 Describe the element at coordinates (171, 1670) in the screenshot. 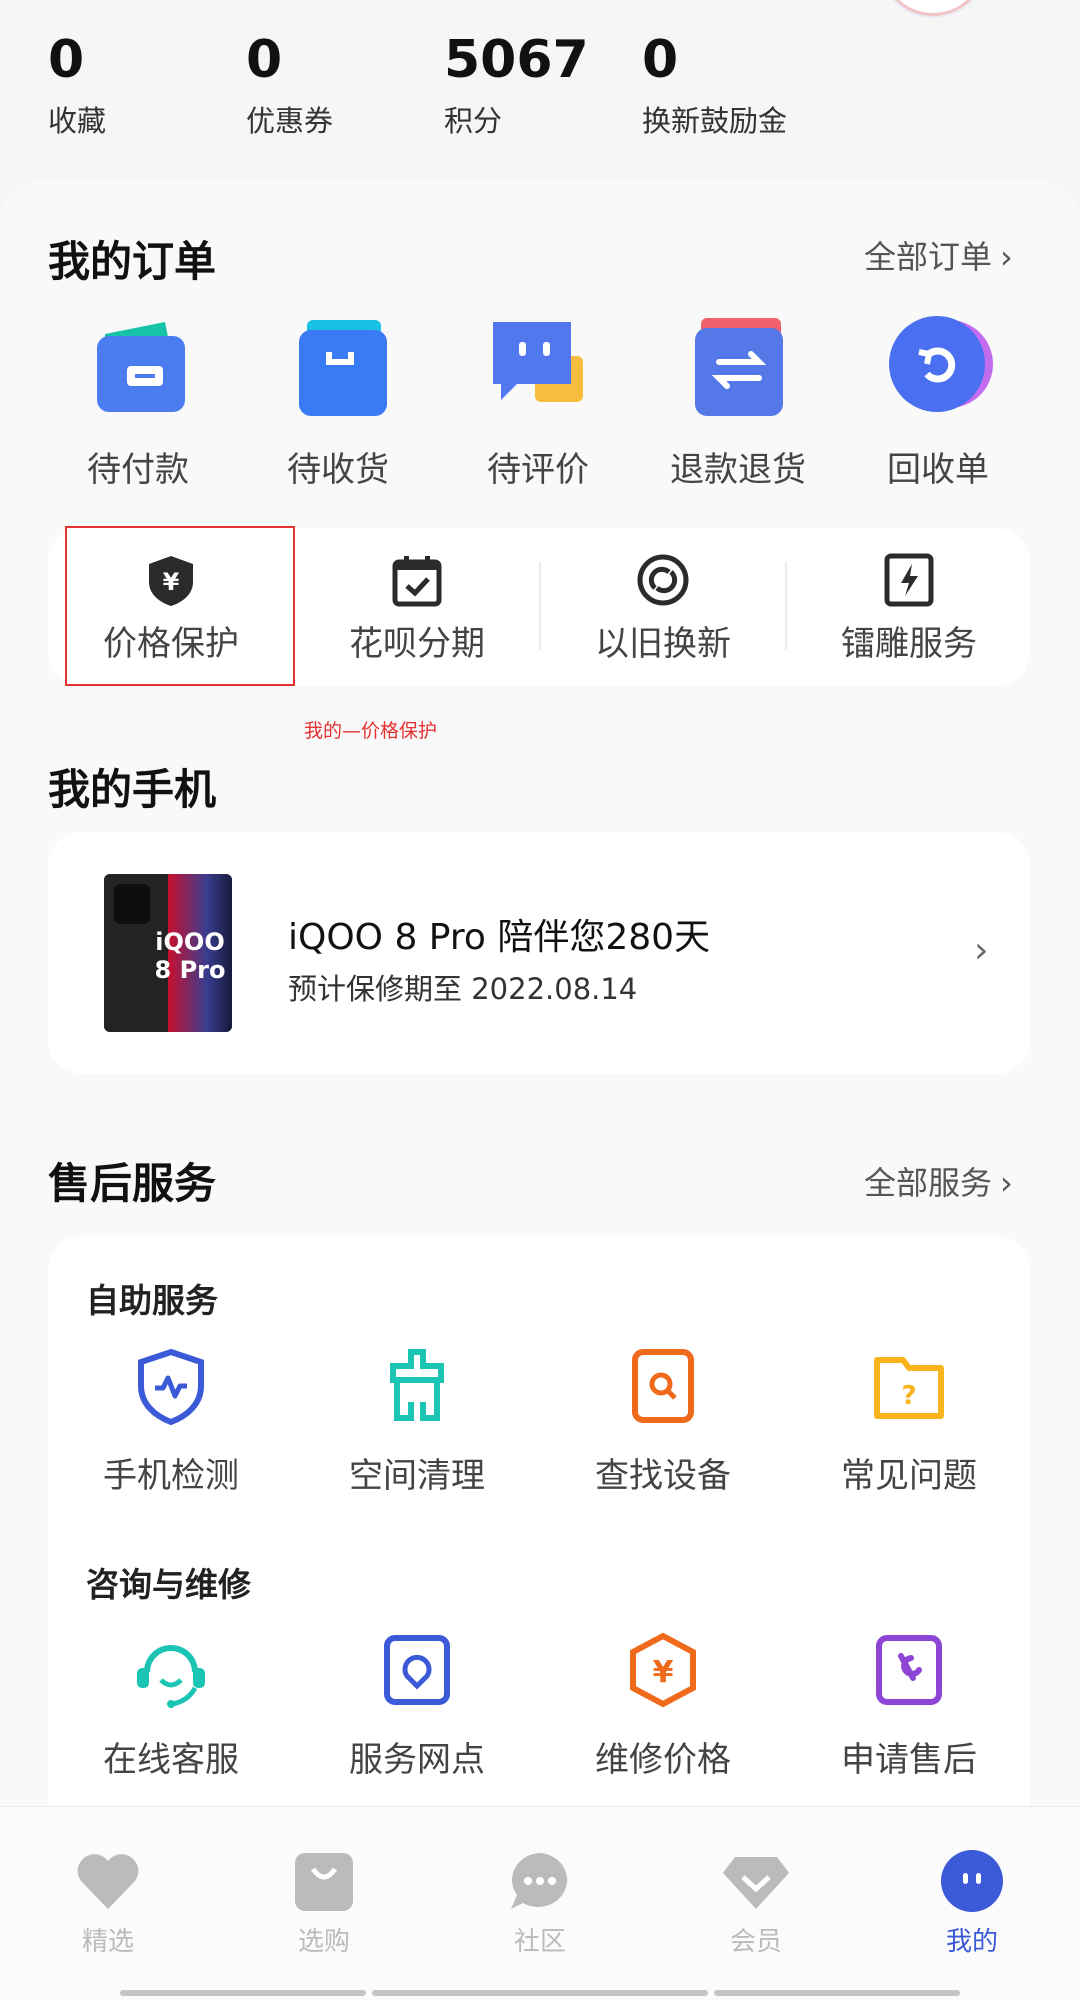

I see `headset-icon` at that location.